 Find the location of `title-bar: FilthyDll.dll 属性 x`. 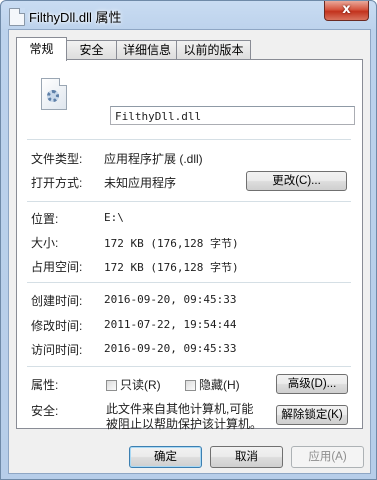

title-bar: FilthyDll.dll 属性 x is located at coordinates (188, 15).